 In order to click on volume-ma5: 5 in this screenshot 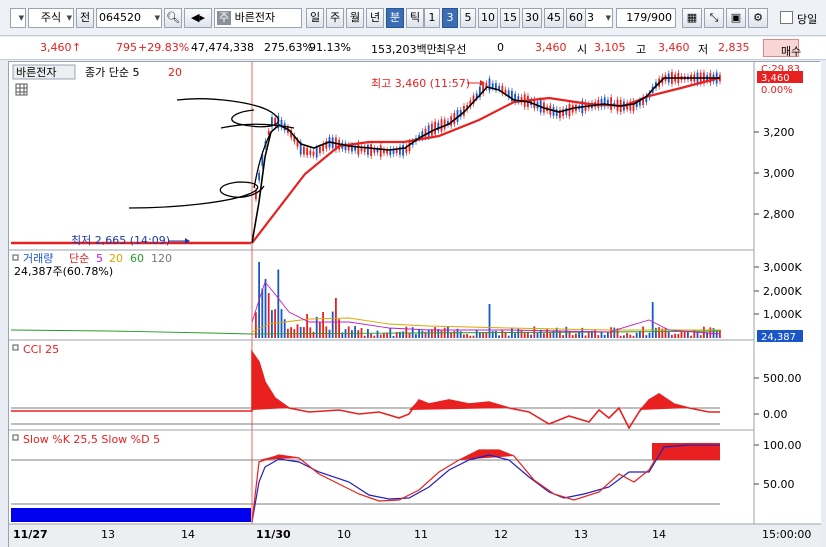, I will do `click(99, 258)`.